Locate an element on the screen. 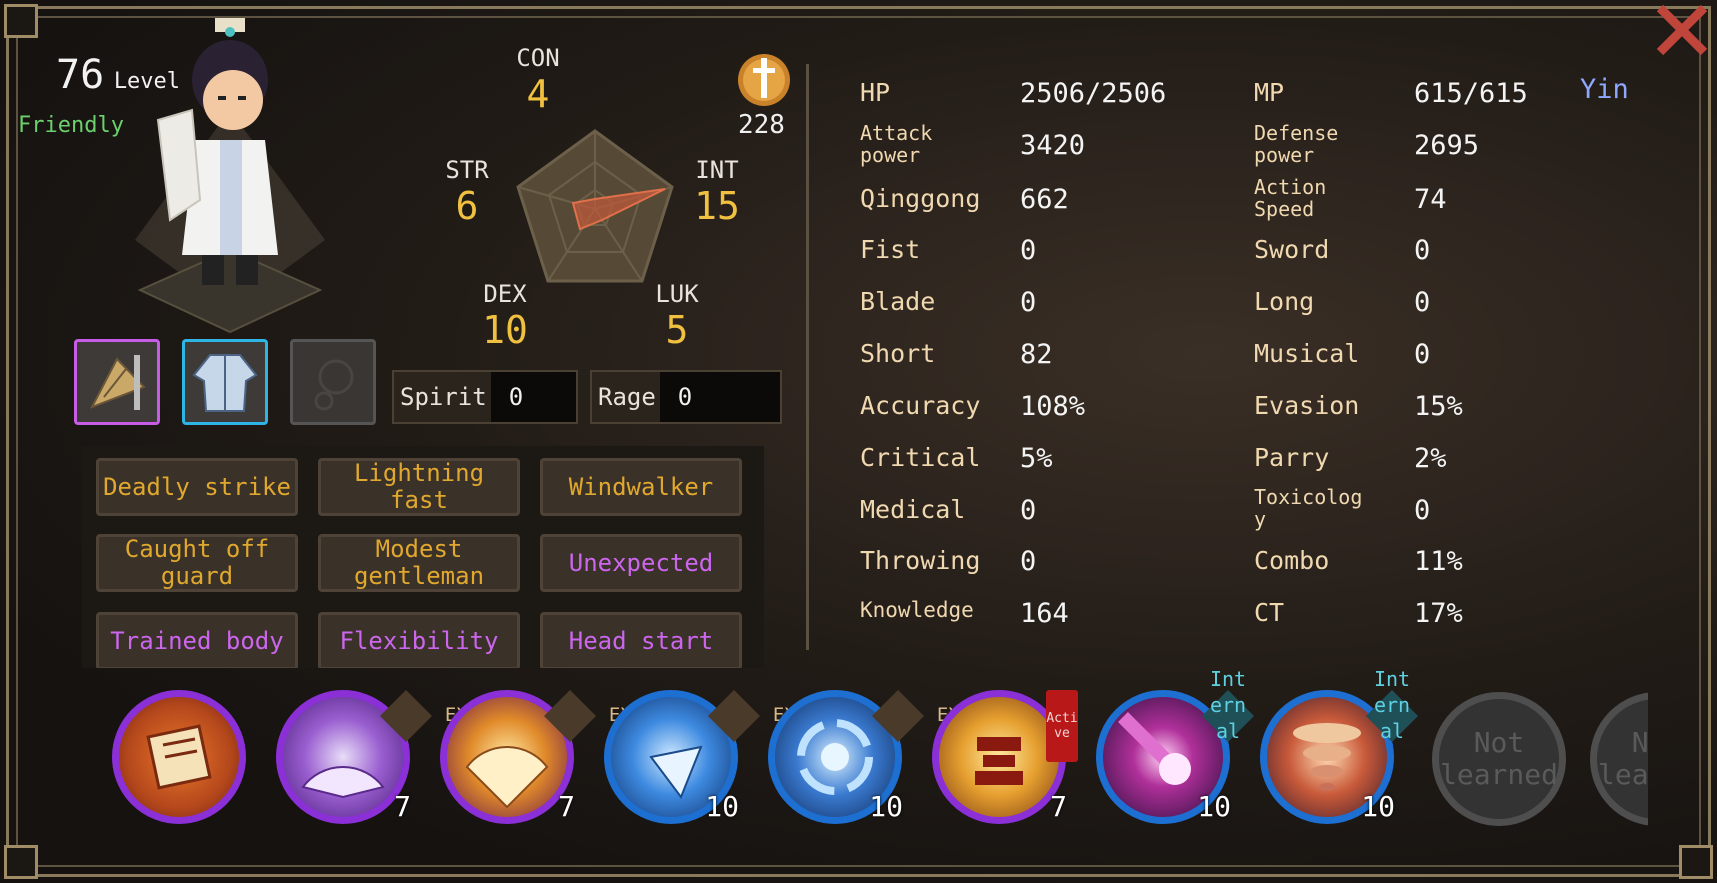 The width and height of the screenshot is (1717, 883). radar-dex-value: 10 is located at coordinates (505, 330).